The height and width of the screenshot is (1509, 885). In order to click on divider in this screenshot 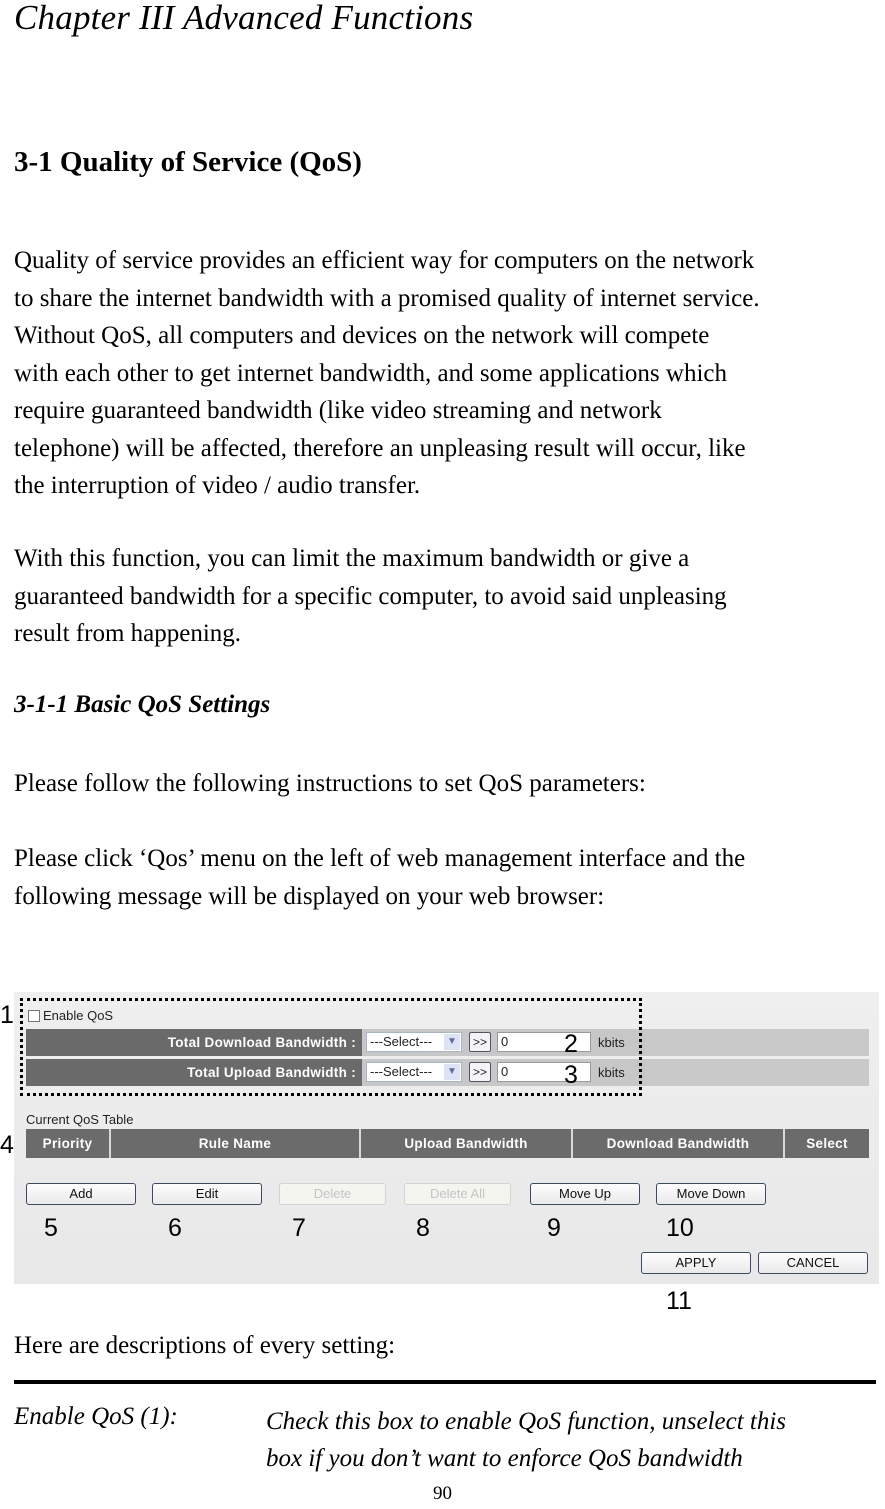, I will do `click(445, 1382)`.